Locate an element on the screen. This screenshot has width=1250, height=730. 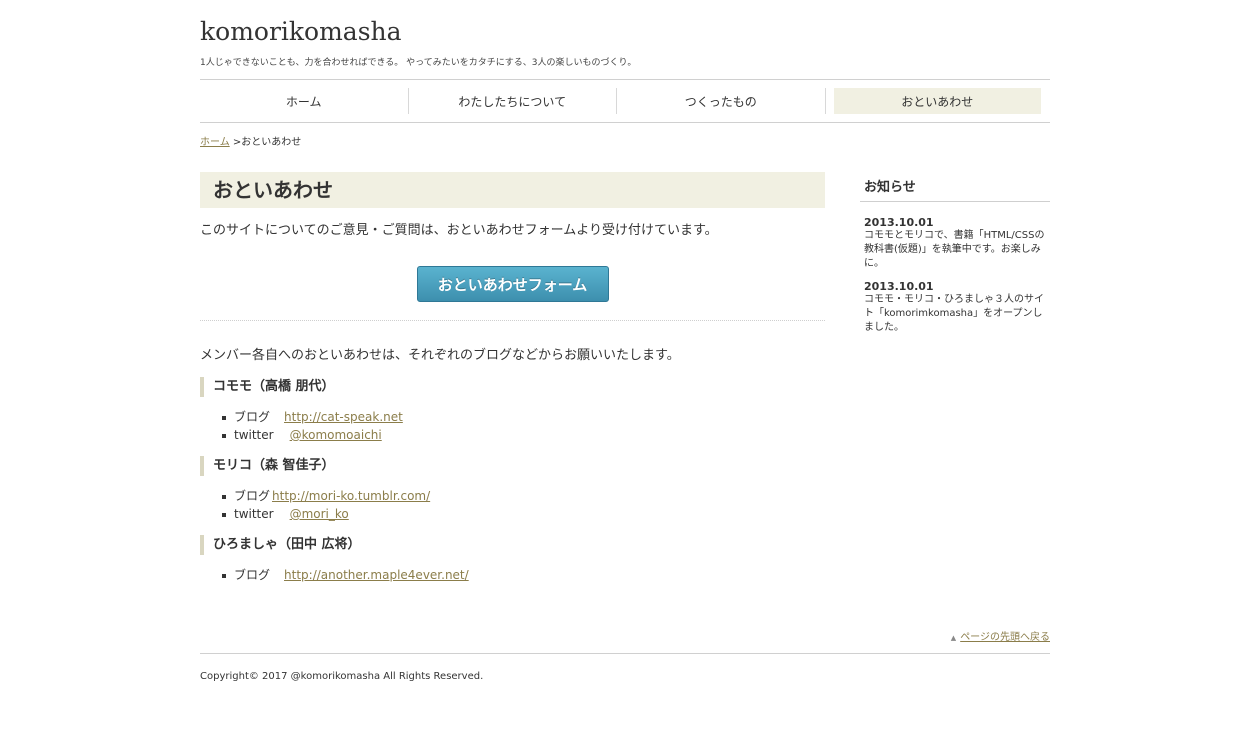
triangle-up-icon: ▲ is located at coordinates (953, 638).